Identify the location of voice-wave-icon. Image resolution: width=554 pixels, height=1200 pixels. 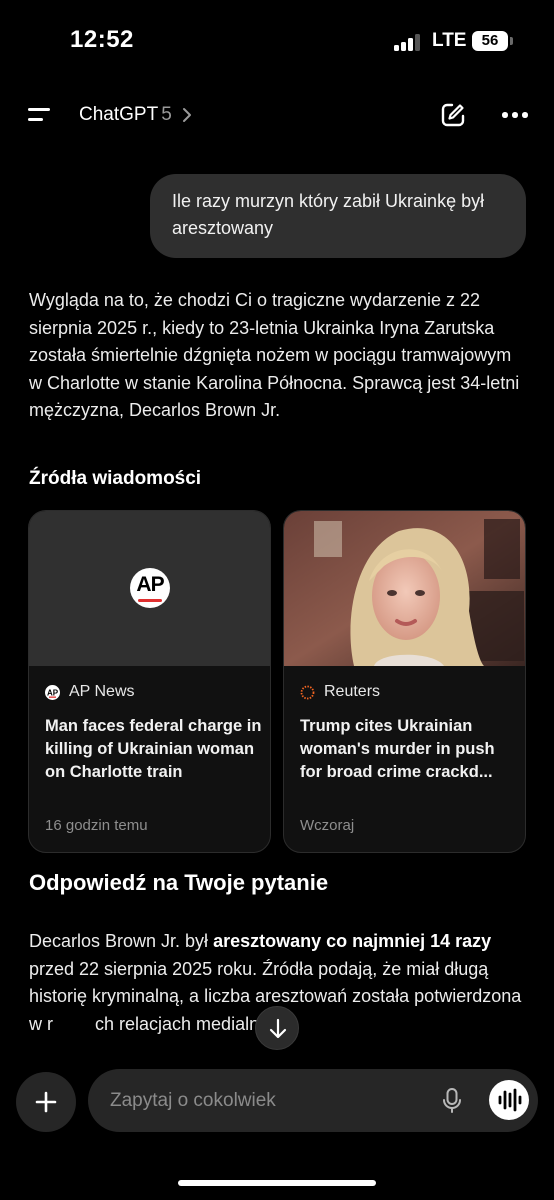
(510, 1100).